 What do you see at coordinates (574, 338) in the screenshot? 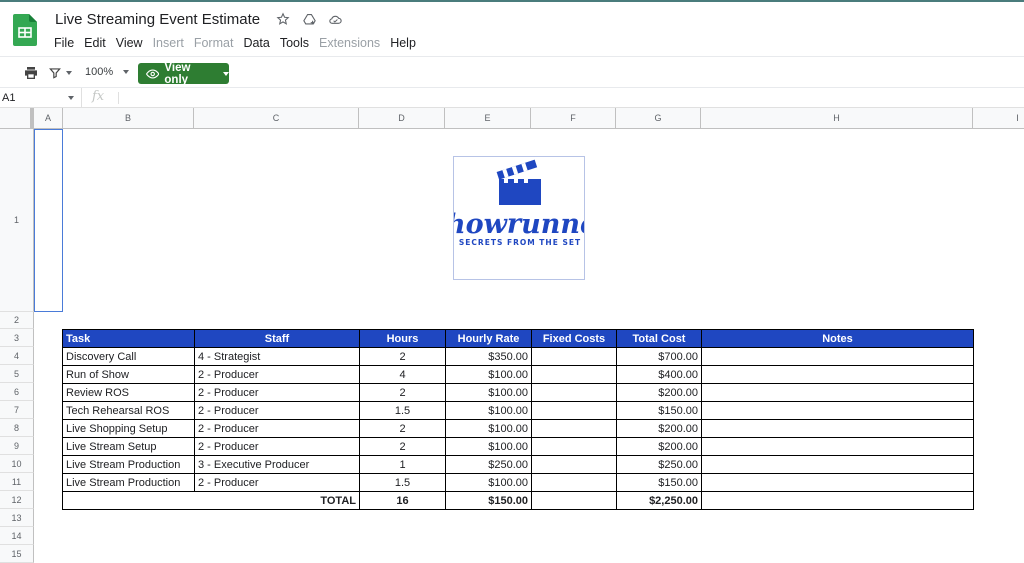
I see `header-fixed-costs: Fixed Costs` at bounding box center [574, 338].